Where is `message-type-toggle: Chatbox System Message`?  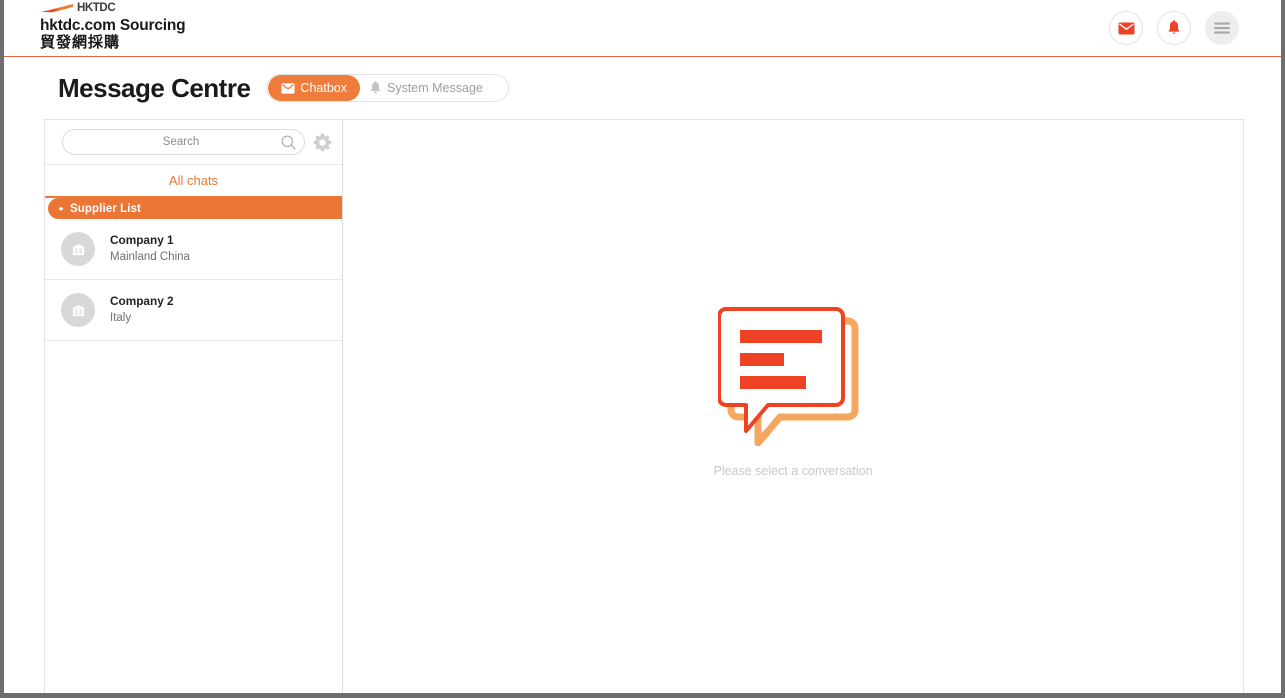
message-type-toggle: Chatbox System Message is located at coordinates (387, 88).